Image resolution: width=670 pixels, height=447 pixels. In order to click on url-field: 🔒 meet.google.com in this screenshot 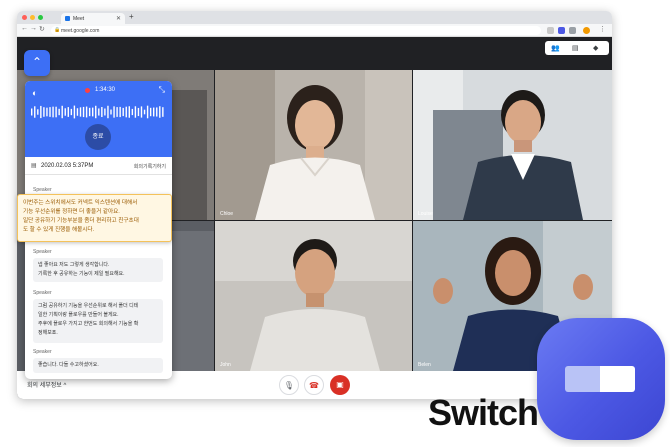, I will do `click(296, 30)`.